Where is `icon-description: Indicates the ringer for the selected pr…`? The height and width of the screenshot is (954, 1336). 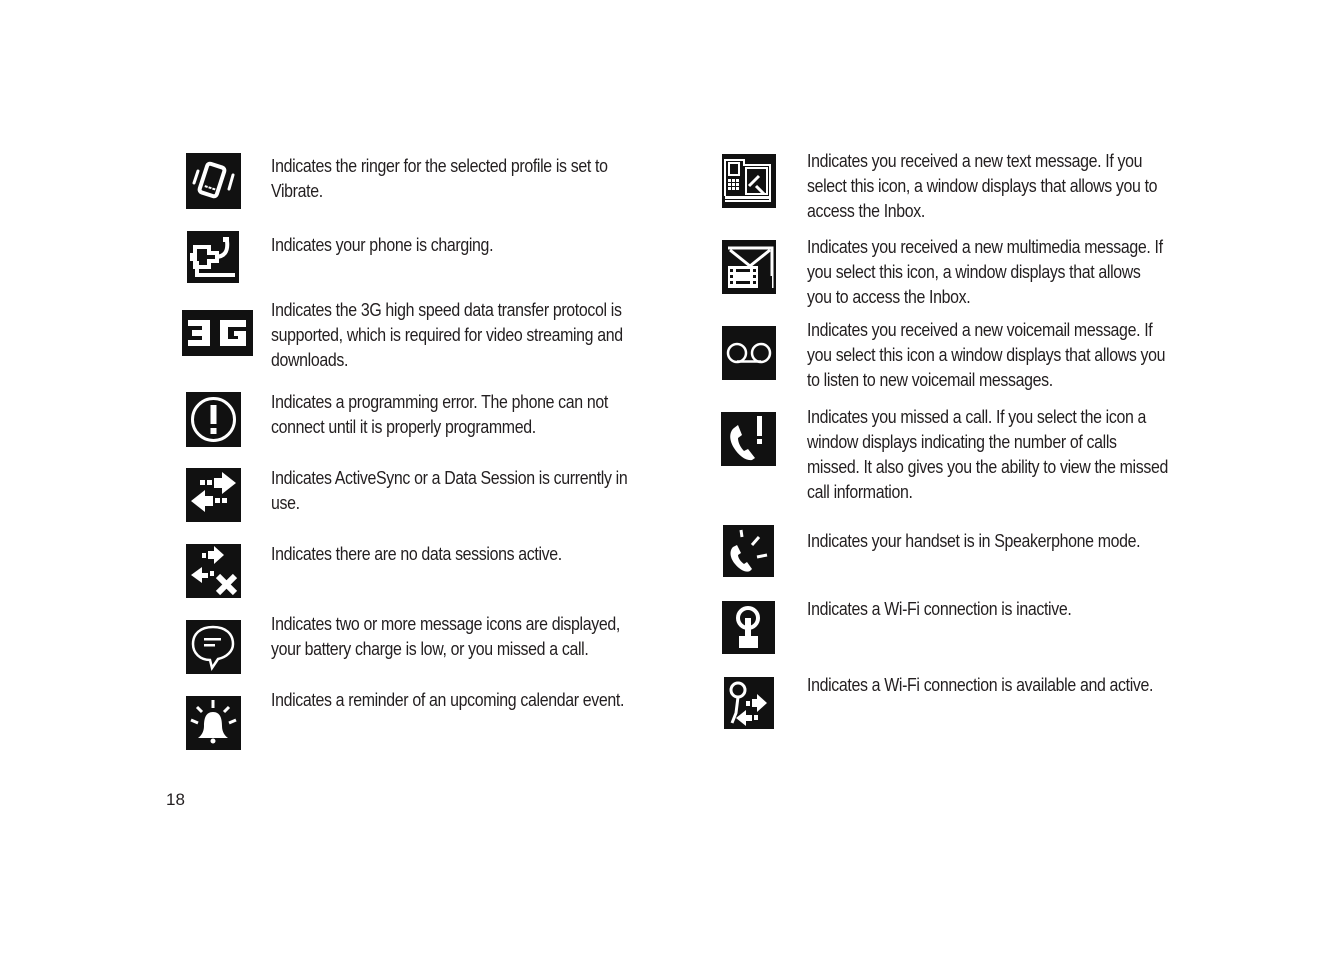
icon-description: Indicates the ringer for the selected pr… is located at coordinates (439, 178).